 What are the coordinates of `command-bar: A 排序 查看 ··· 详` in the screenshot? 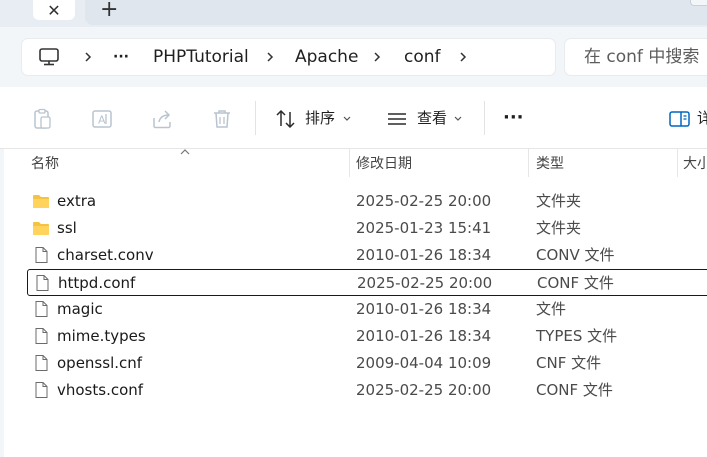 It's located at (353, 118).